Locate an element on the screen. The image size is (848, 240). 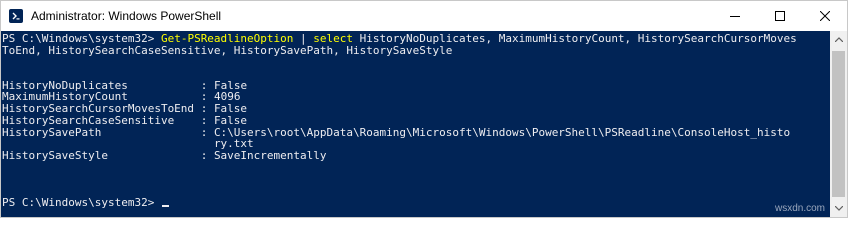
property-value: SaveIncrementally is located at coordinates (270, 155).